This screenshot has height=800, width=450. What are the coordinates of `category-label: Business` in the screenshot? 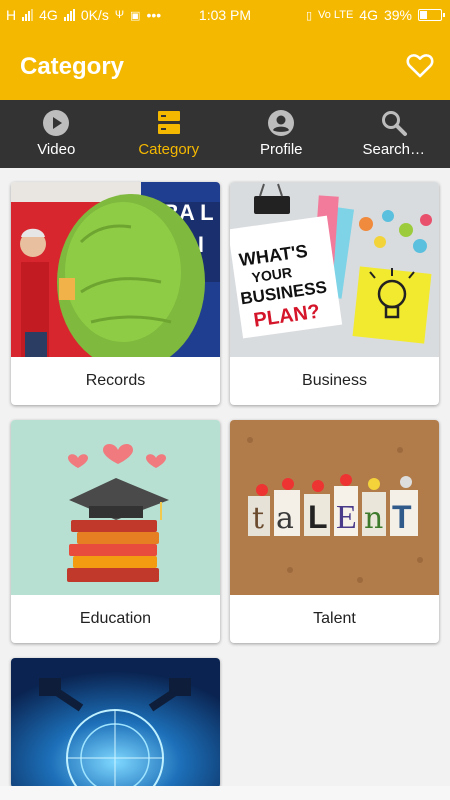 It's located at (334, 380).